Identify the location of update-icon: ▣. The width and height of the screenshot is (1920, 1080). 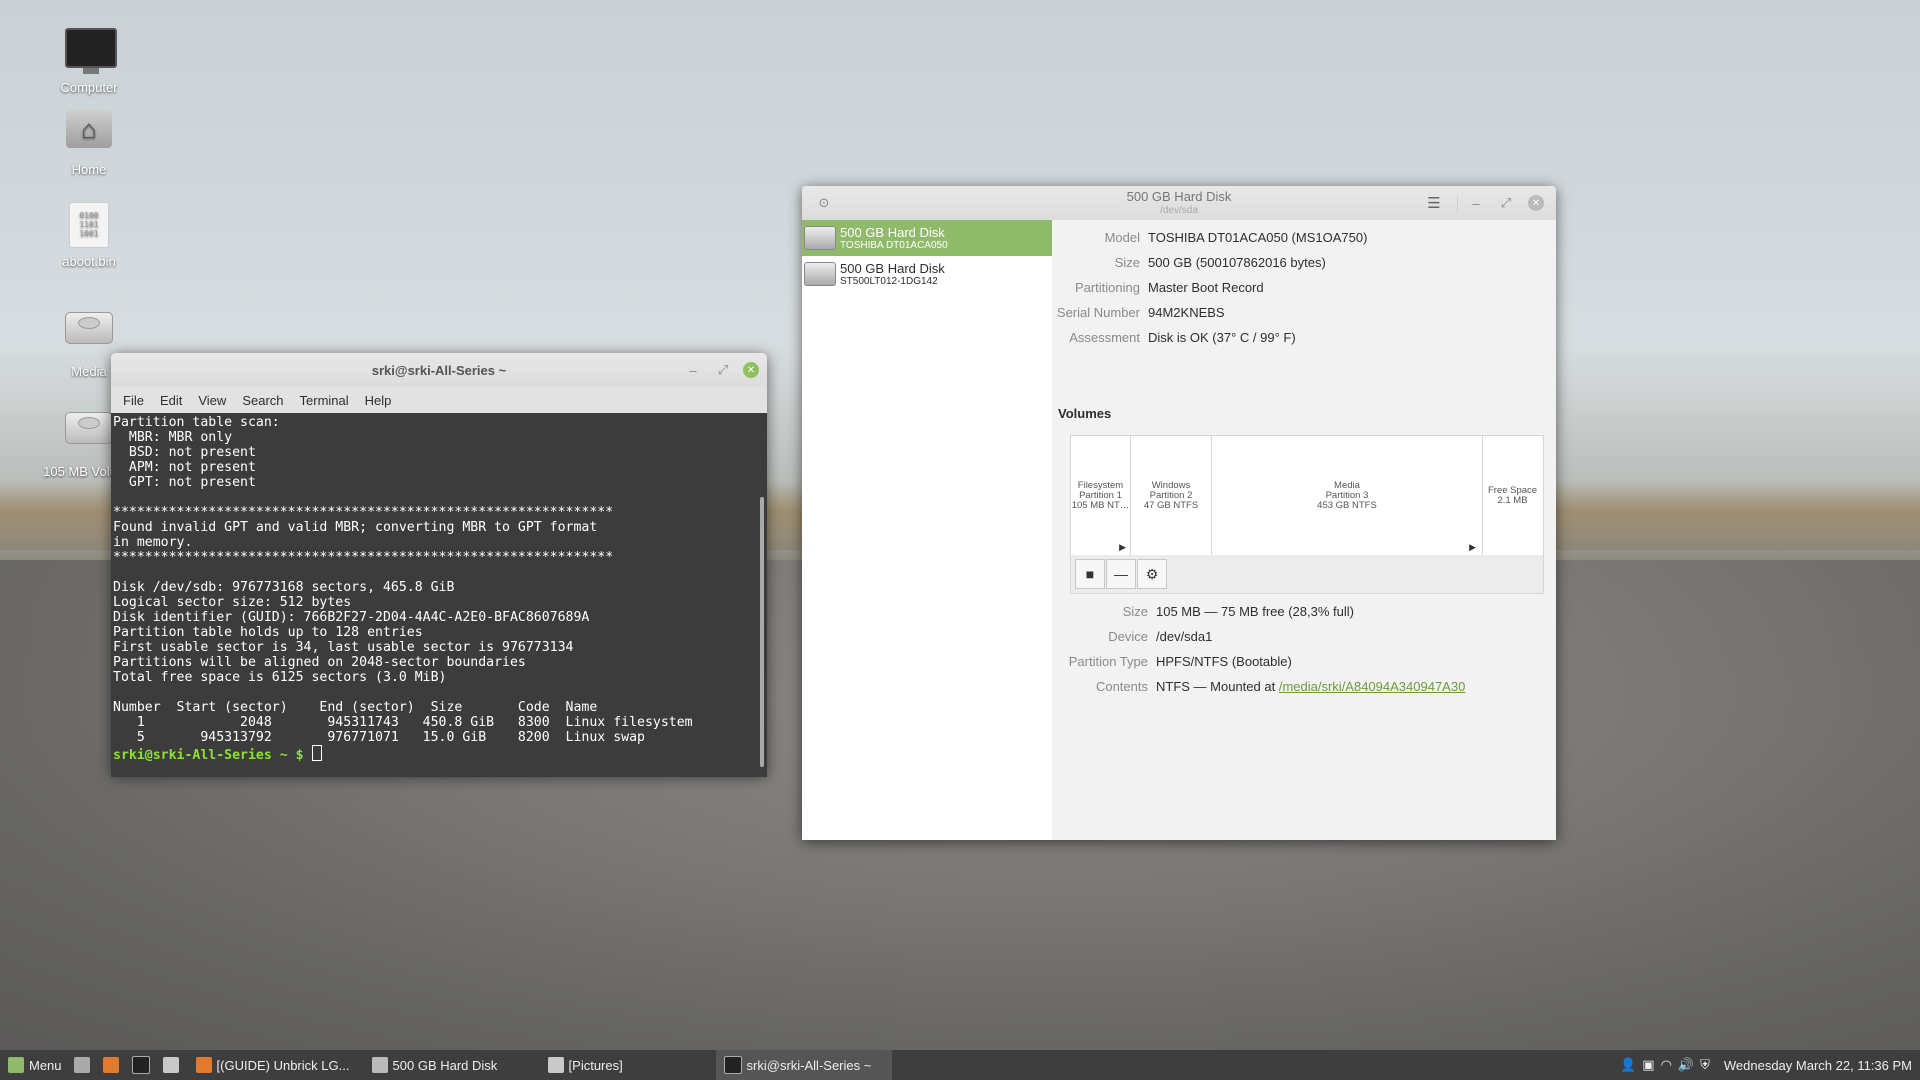
(1648, 1065).